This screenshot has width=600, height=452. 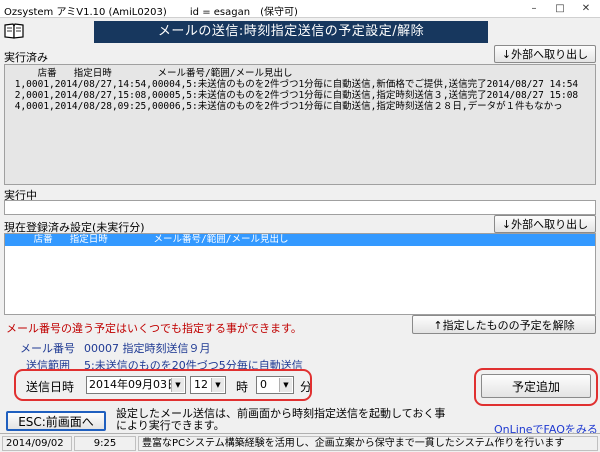 I want to click on executed-label: 実行済み, so click(x=26, y=57).